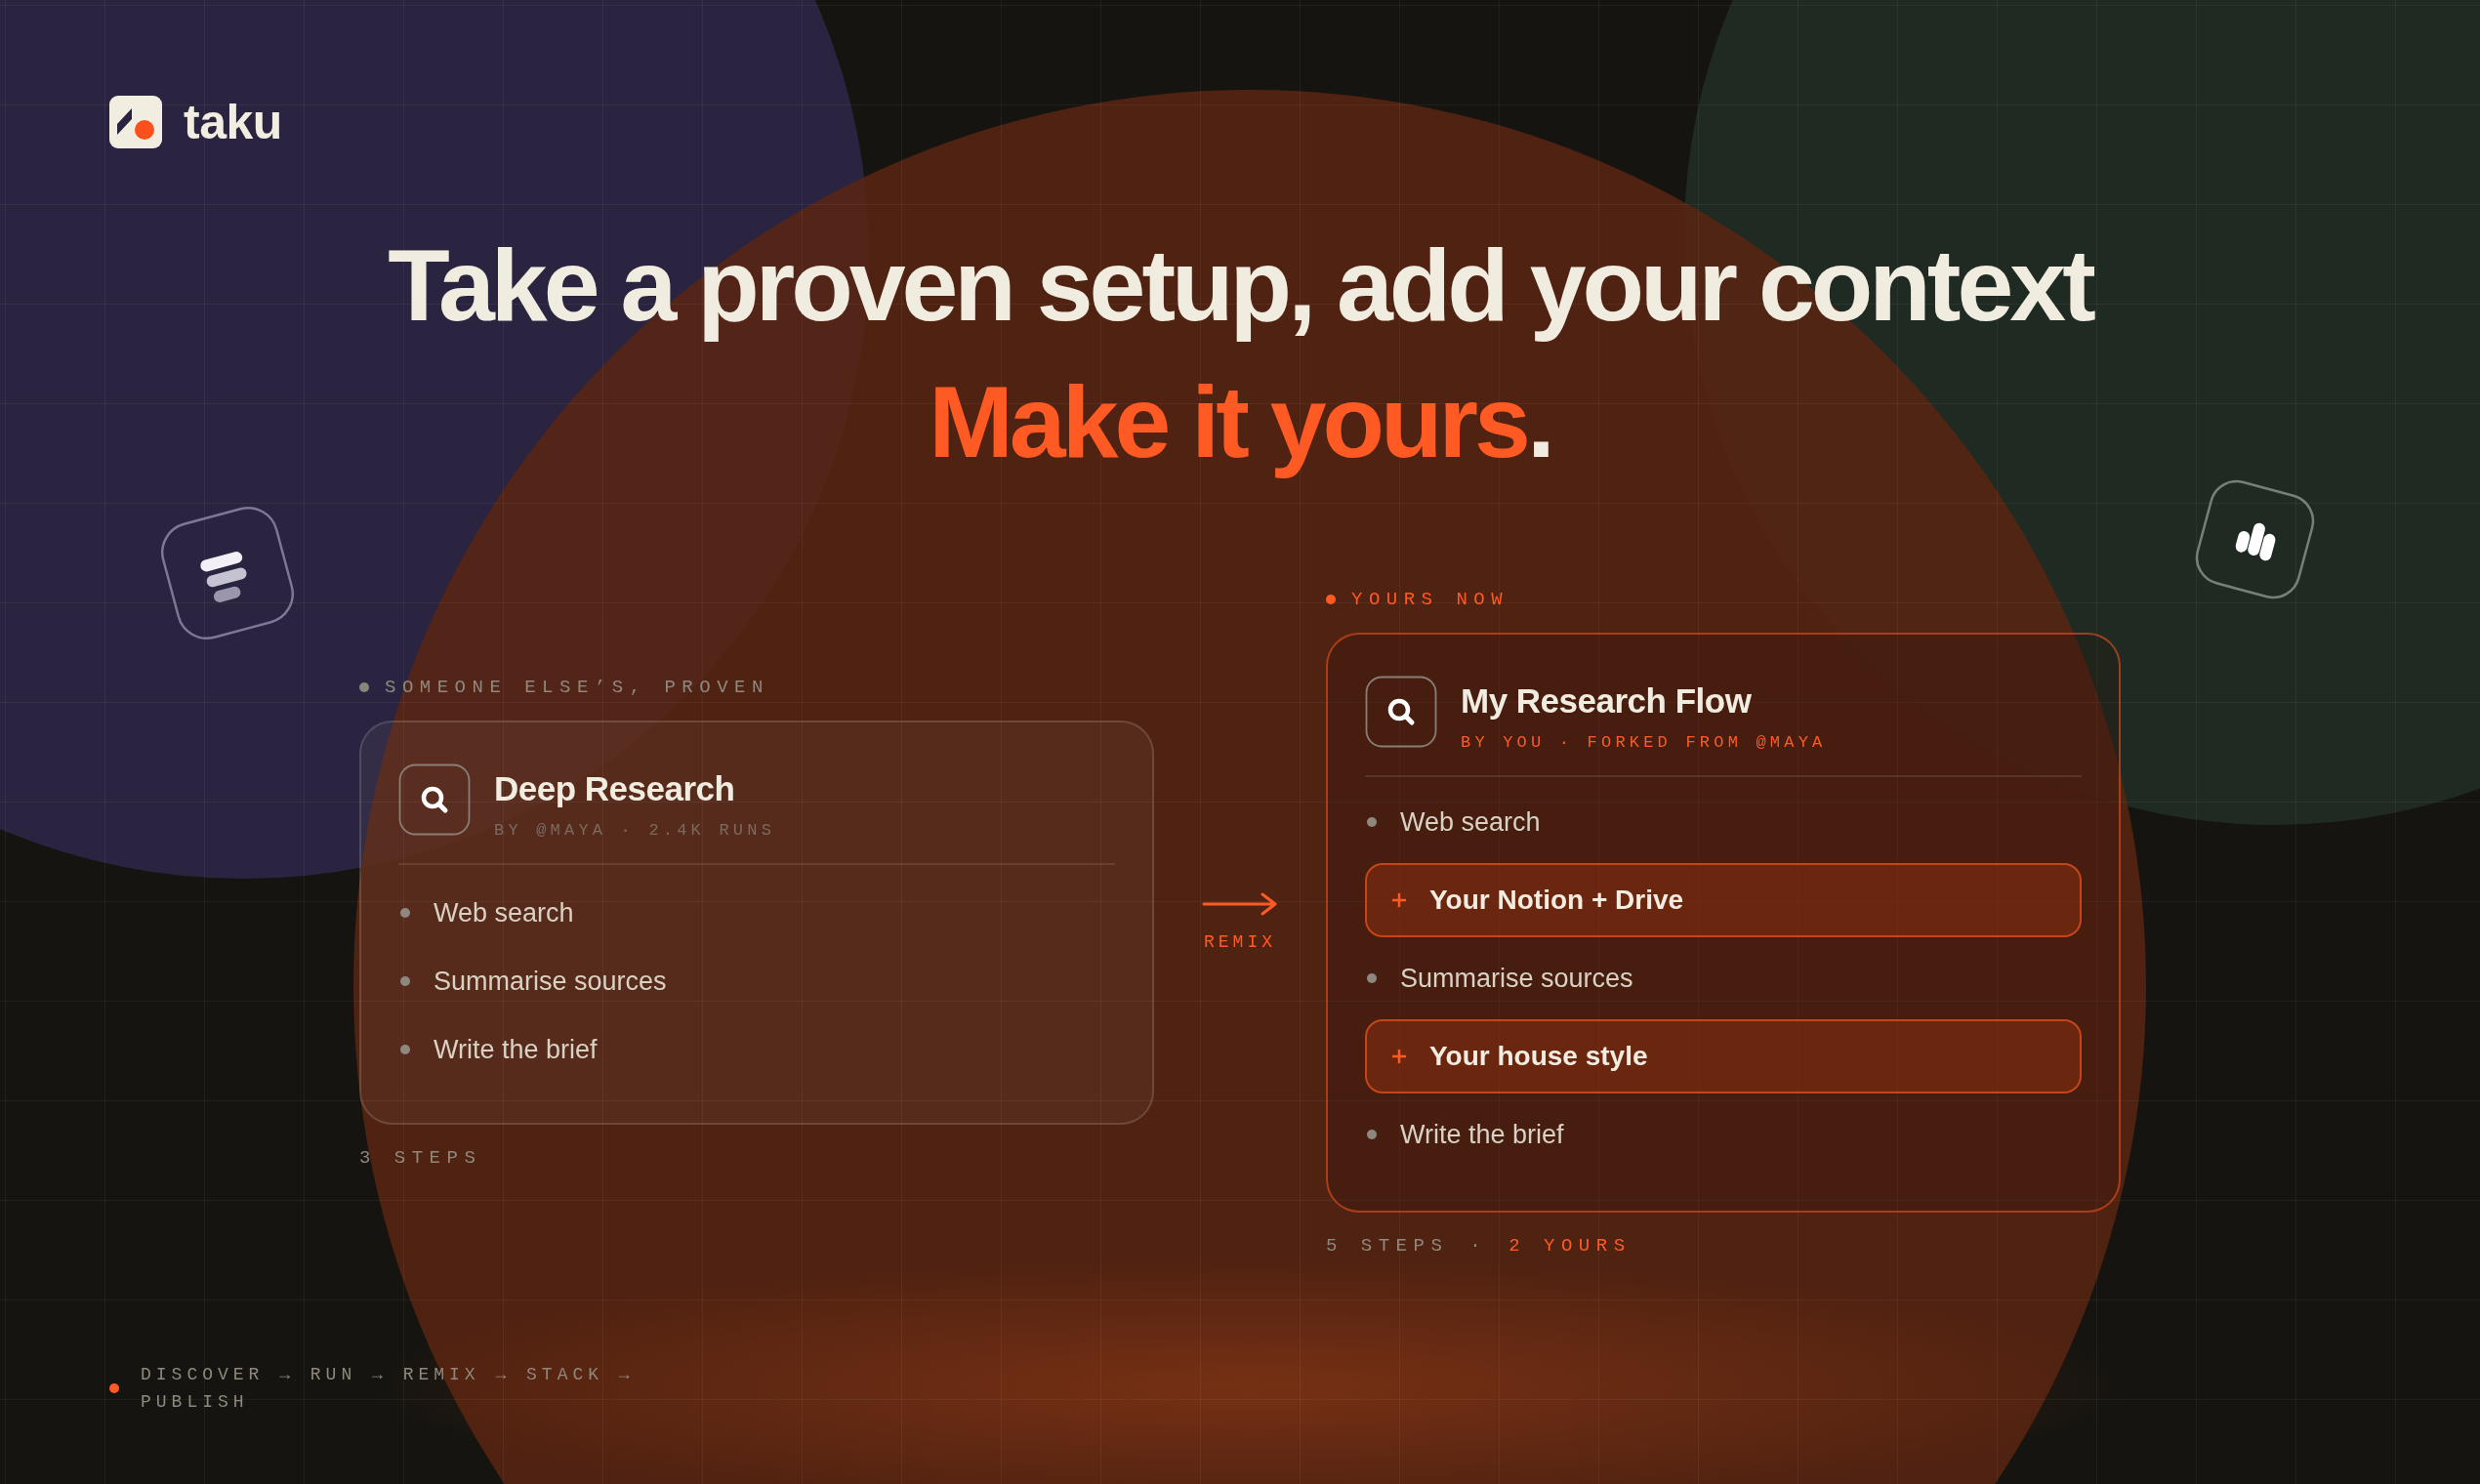  I want to click on step-count: 5 STEPS, so click(1387, 1245).